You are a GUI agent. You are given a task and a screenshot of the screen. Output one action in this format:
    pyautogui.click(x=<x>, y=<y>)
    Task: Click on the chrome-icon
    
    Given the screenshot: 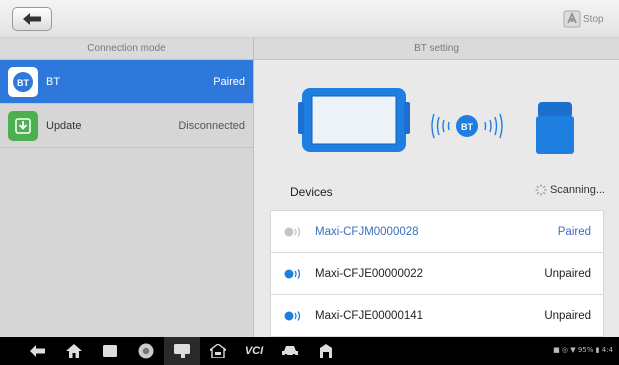 What is the action you would take?
    pyautogui.click(x=146, y=351)
    